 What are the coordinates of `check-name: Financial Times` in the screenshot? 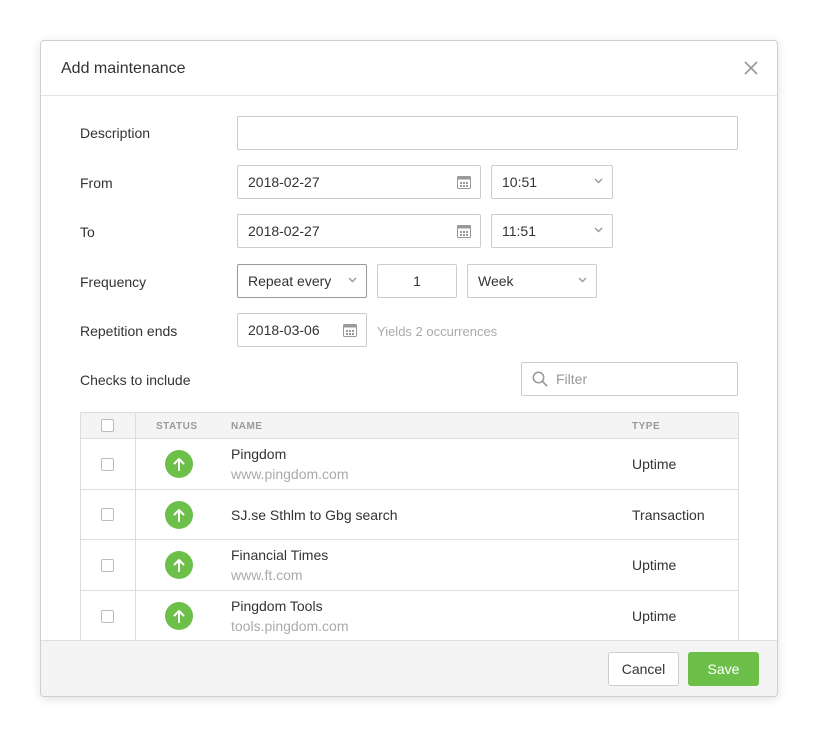 It's located at (280, 555).